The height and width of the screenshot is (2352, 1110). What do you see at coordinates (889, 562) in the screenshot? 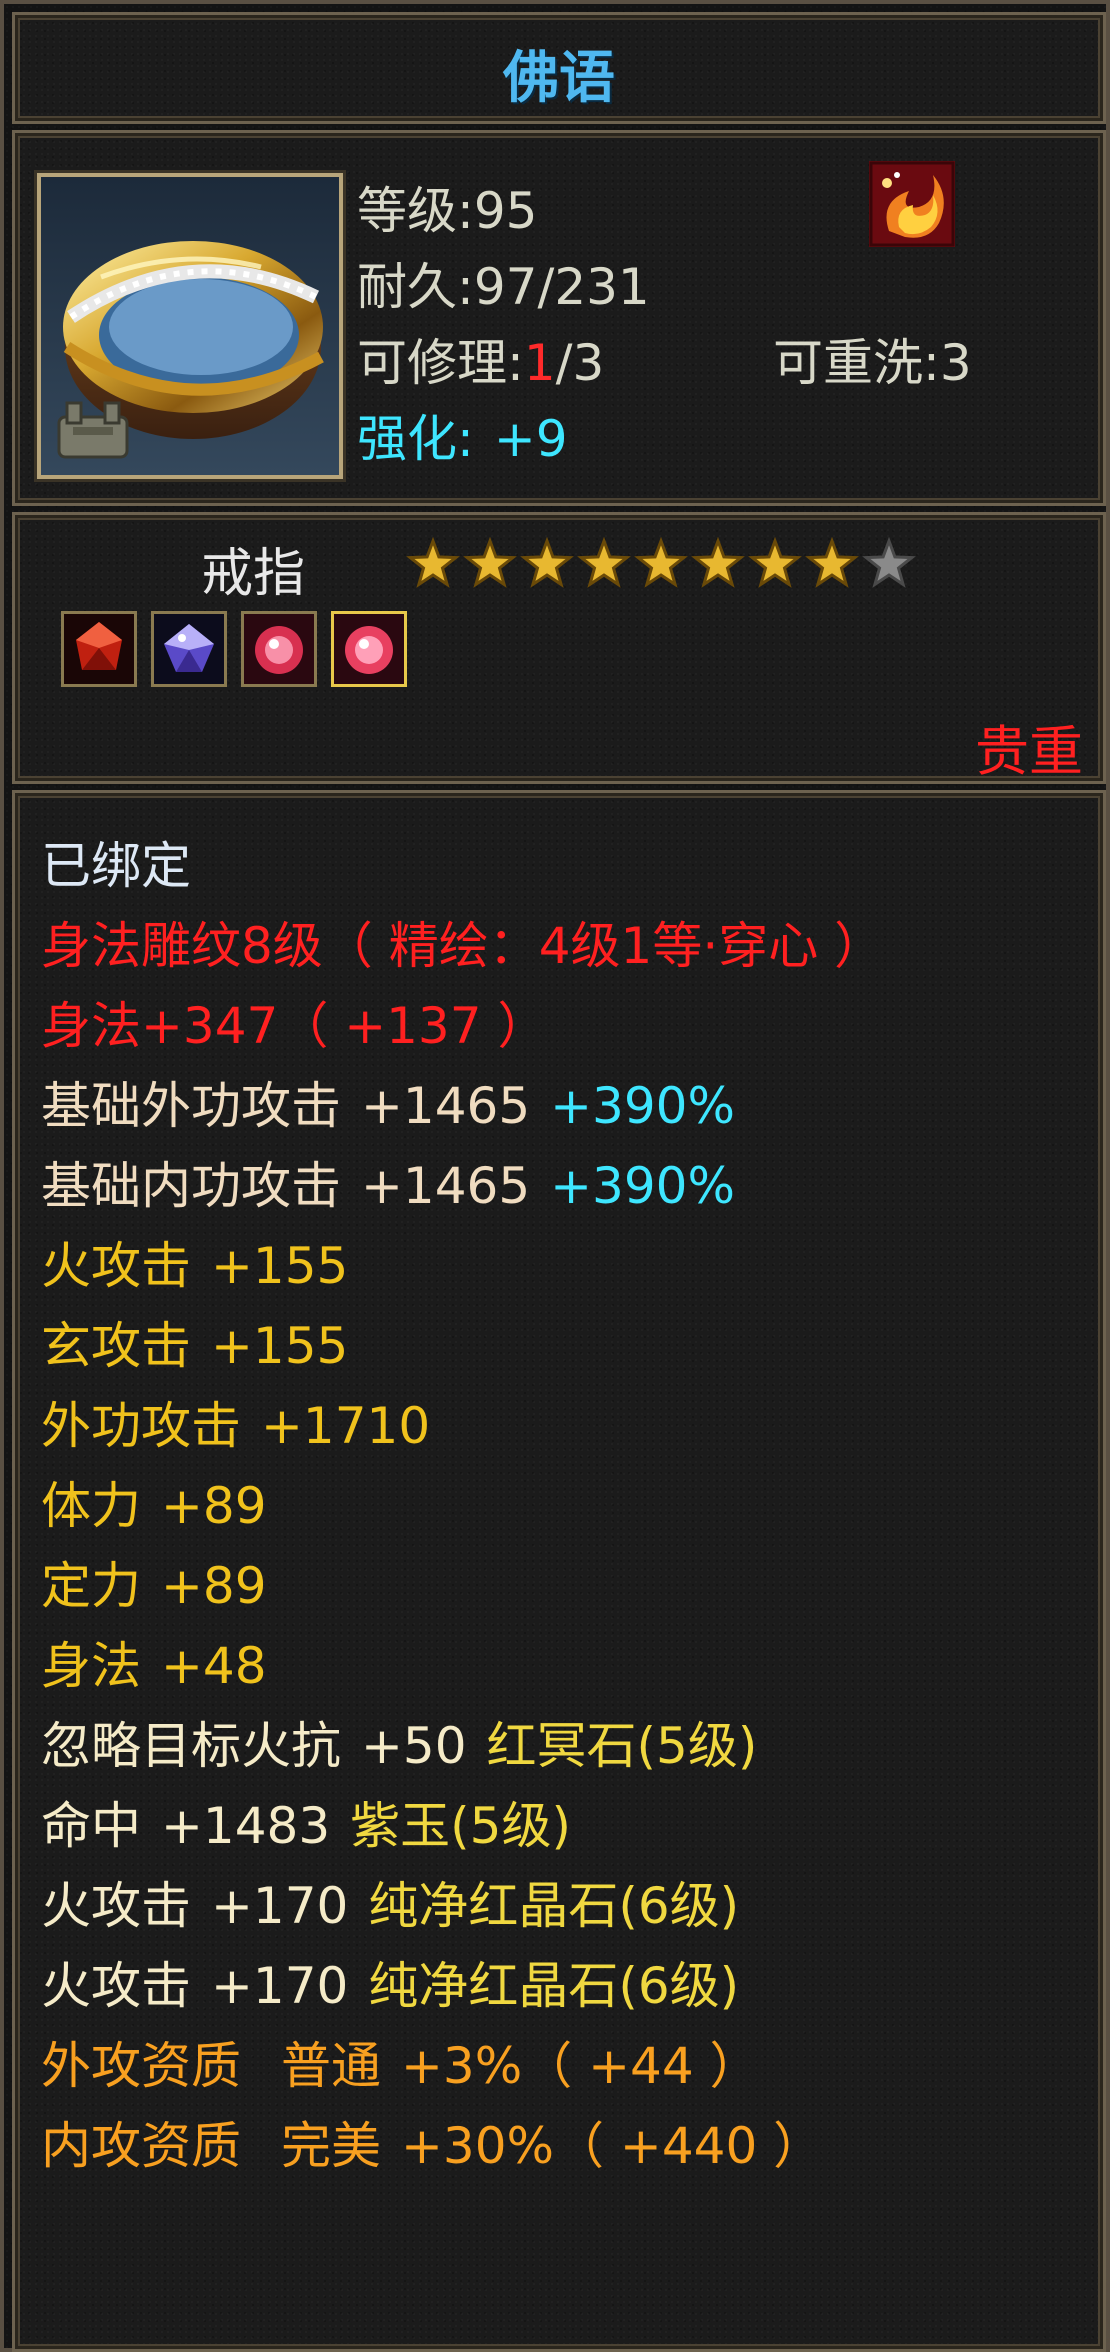
I see `star-empty-icon` at bounding box center [889, 562].